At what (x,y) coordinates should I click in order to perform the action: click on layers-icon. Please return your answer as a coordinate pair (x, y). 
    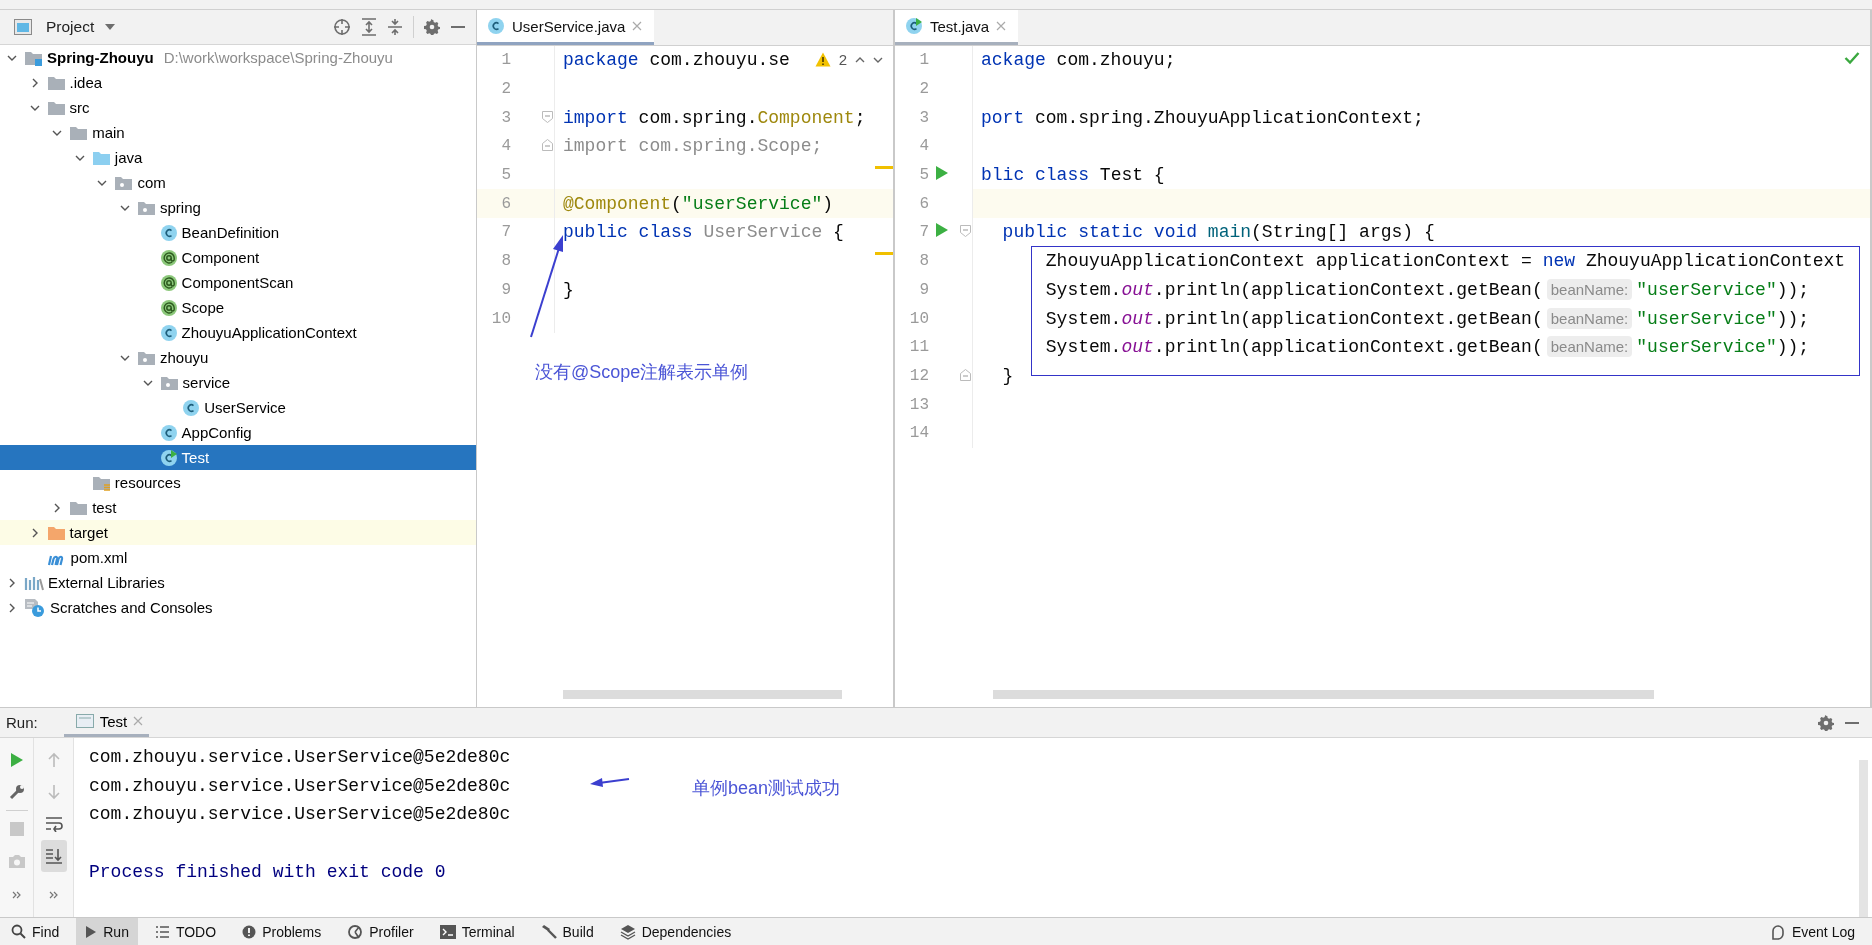
    Looking at the image, I should click on (627, 931).